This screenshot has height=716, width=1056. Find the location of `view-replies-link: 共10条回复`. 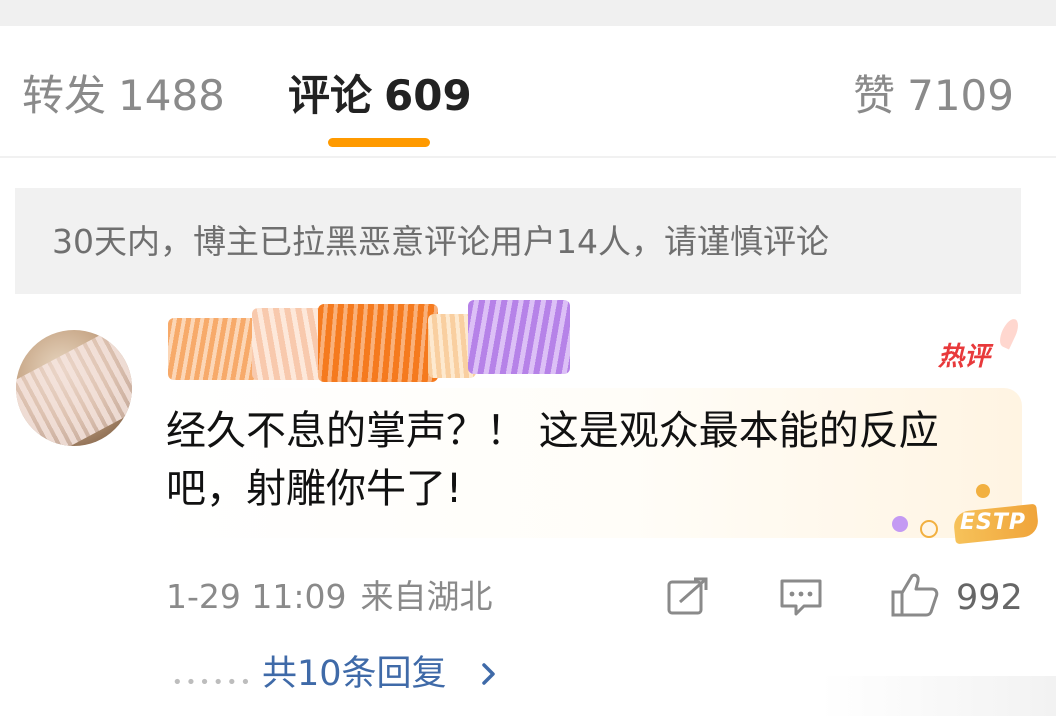

view-replies-link: 共10条回复 is located at coordinates (354, 674).